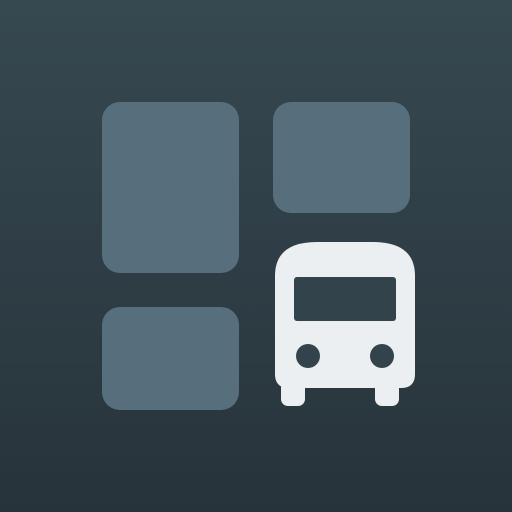 This screenshot has width=512, height=512. Describe the element at coordinates (341, 157) in the screenshot. I see `tile-top-right` at that location.